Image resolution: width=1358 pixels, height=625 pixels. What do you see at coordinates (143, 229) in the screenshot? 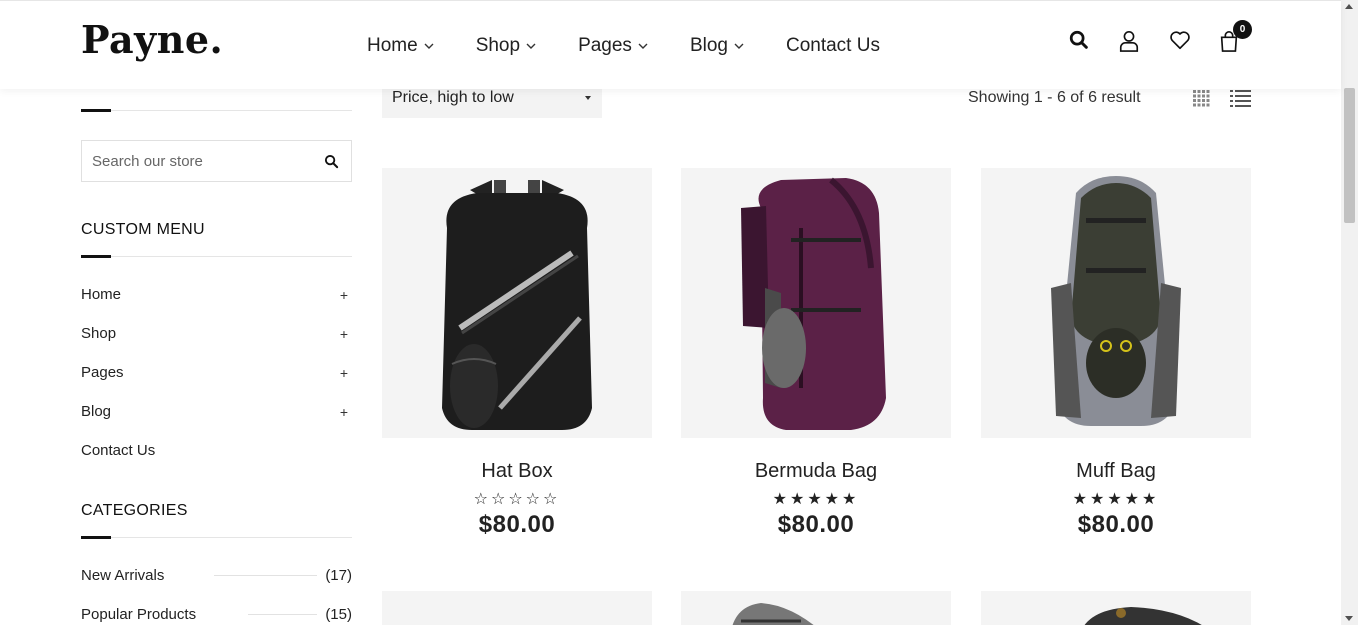
I see `custom-menu-title: CUSTOM MENU` at bounding box center [143, 229].